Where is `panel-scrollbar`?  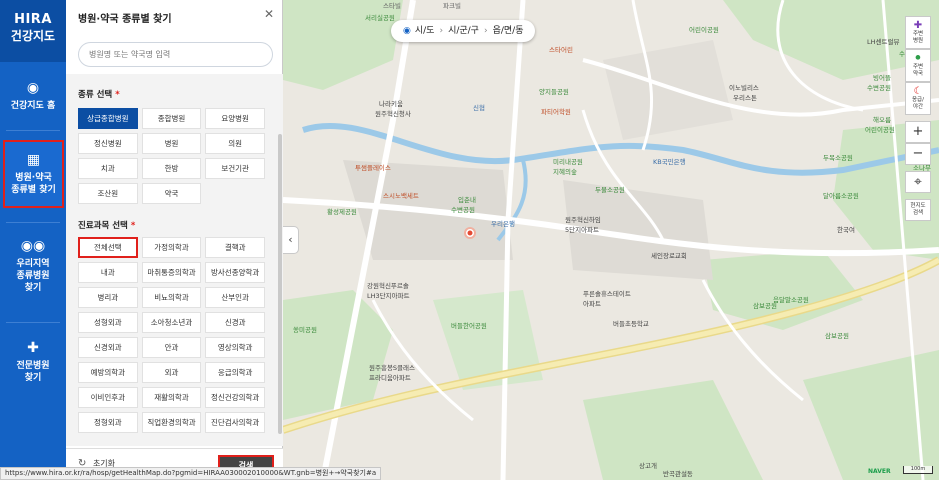
panel-scrollbar is located at coordinates (280, 284).